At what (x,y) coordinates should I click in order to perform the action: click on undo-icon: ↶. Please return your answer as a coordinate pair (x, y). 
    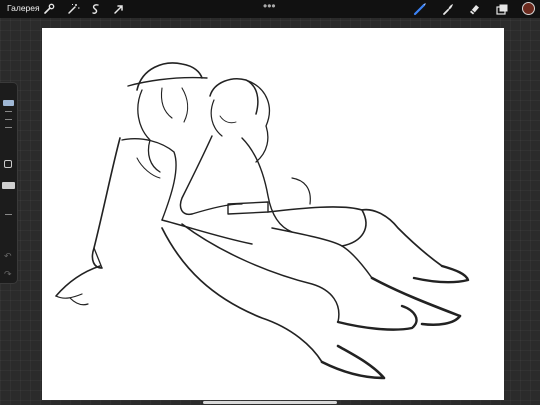
    Looking at the image, I should click on (8, 256).